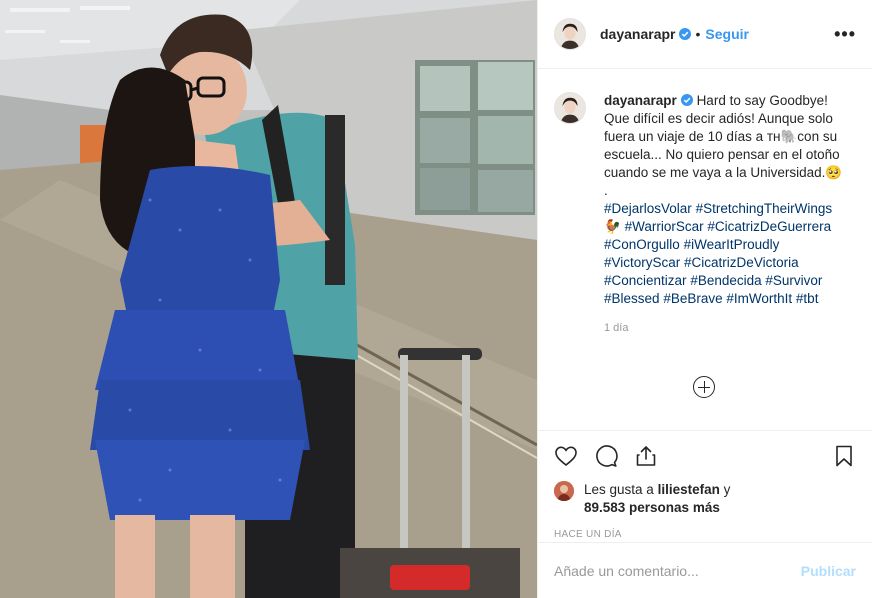  I want to click on profile-avatar, so click(570, 34).